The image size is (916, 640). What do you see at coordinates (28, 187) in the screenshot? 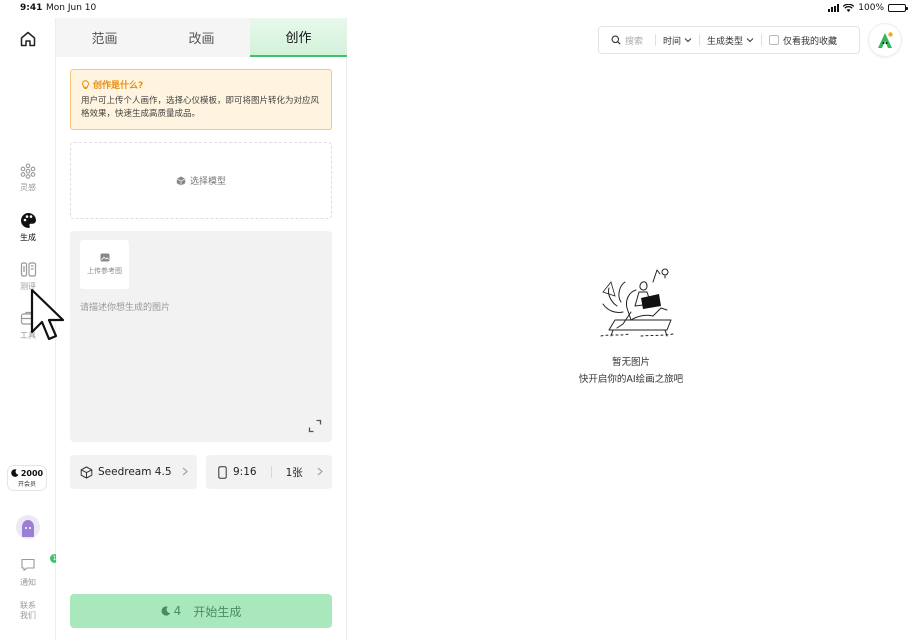
I see `rail-item-label: 灵感` at bounding box center [28, 187].